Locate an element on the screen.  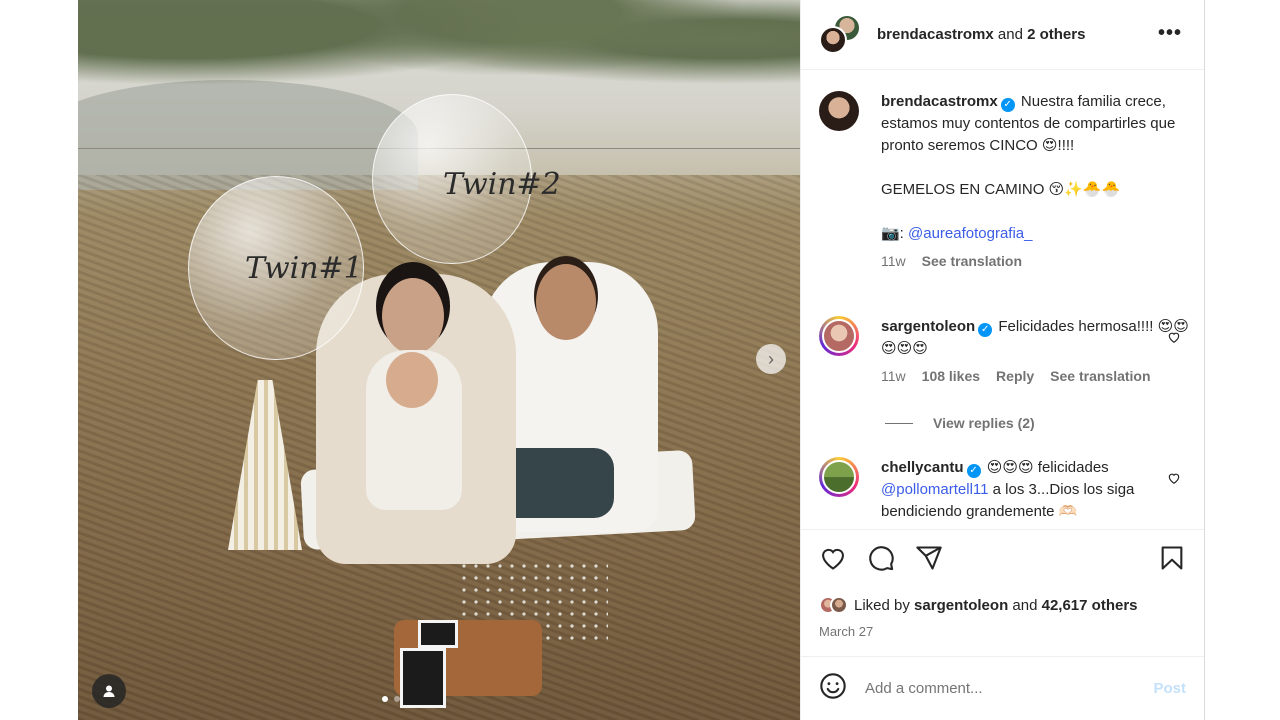
comment-likes: 108 likes is located at coordinates (951, 376).